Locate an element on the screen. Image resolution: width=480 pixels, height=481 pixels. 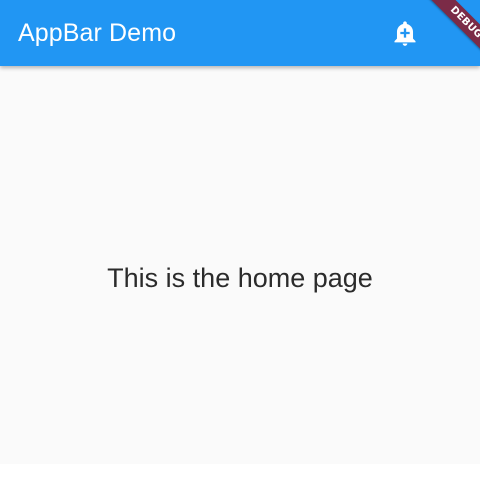
home-page-text: This is the home page is located at coordinates (240, 278).